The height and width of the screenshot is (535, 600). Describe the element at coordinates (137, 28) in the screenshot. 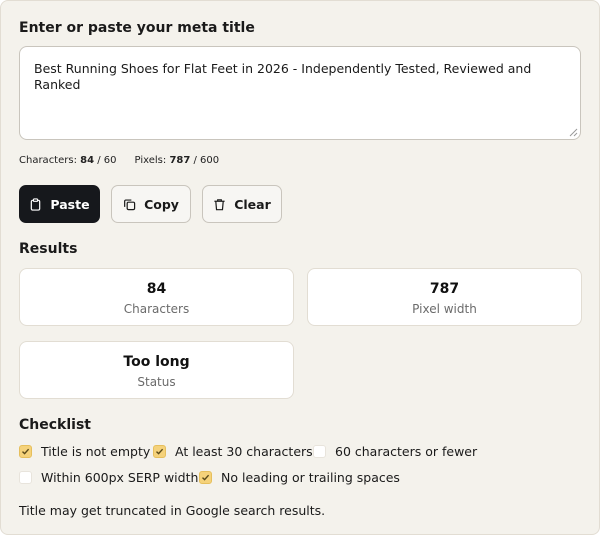

I see `input-heading: Enter or paste your meta title` at that location.